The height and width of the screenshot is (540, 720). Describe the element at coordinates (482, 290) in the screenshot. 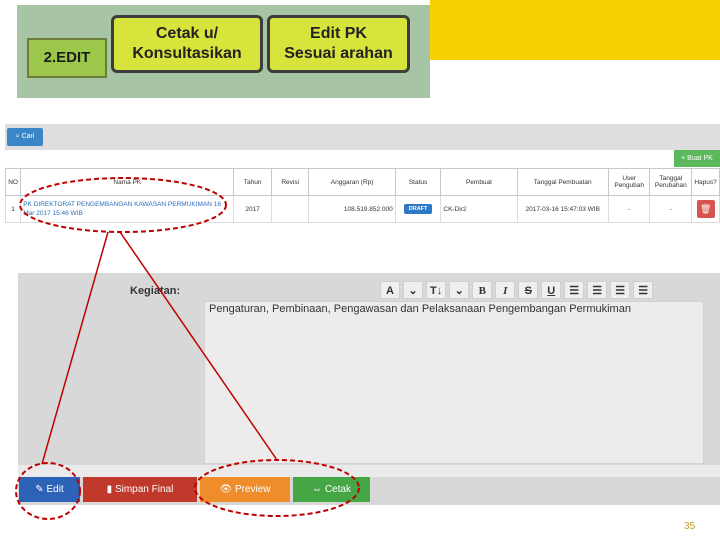

I see `bold-button: B` at that location.